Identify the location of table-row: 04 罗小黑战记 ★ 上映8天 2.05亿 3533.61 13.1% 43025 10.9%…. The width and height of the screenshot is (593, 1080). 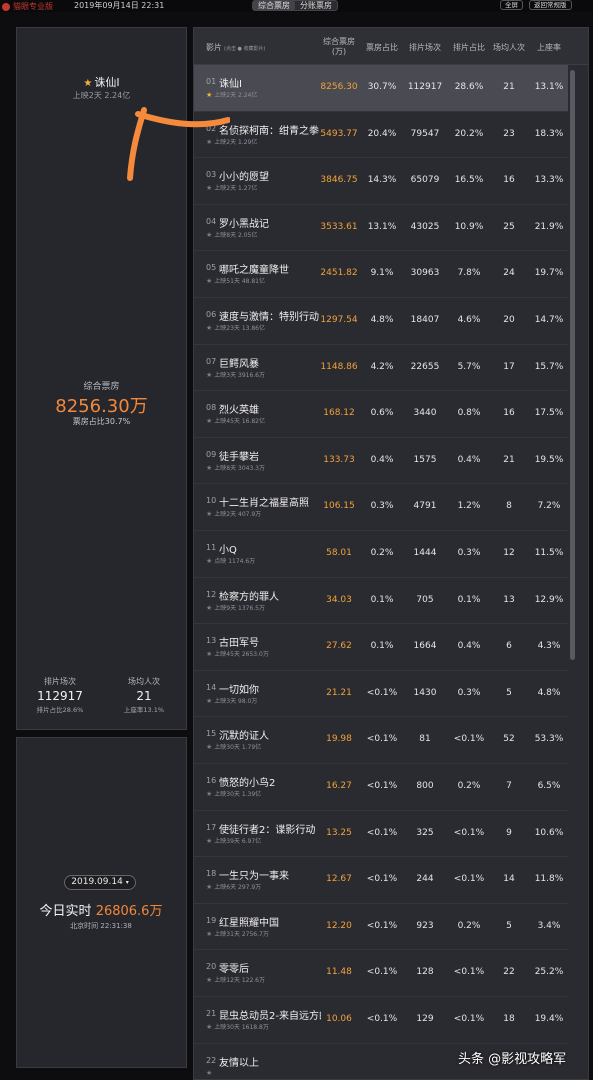
(381, 228).